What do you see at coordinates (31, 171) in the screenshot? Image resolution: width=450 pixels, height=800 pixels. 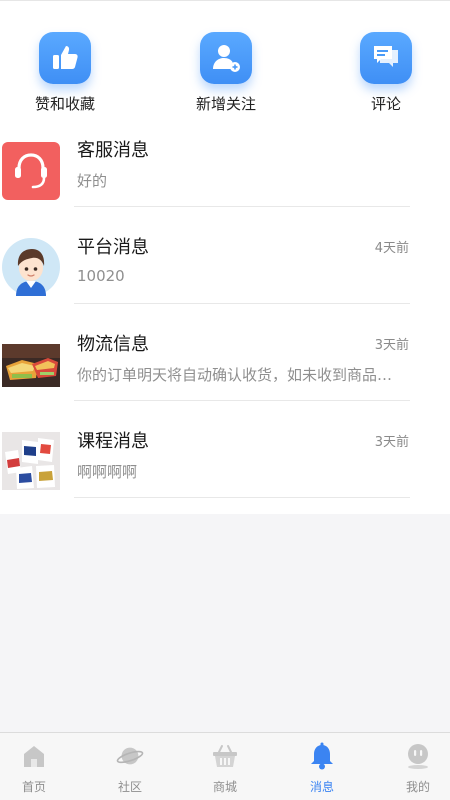 I see `headset-avatar` at bounding box center [31, 171].